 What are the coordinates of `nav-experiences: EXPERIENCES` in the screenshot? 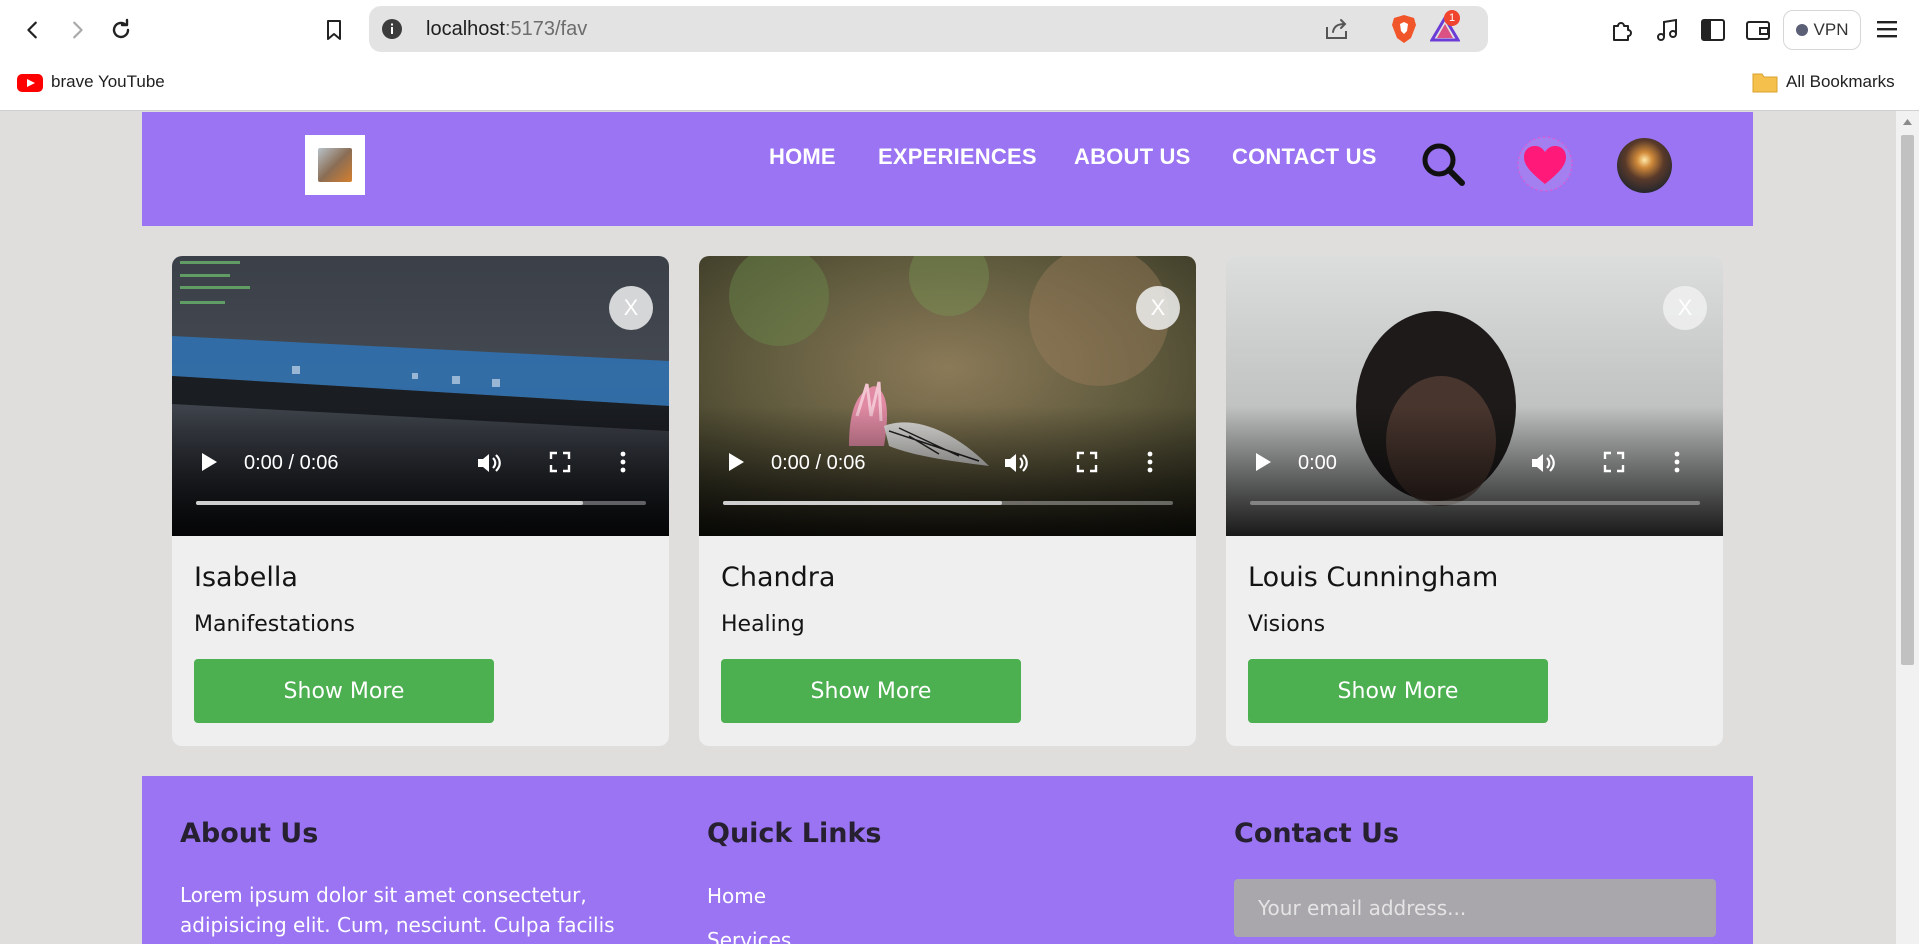 It's located at (957, 157).